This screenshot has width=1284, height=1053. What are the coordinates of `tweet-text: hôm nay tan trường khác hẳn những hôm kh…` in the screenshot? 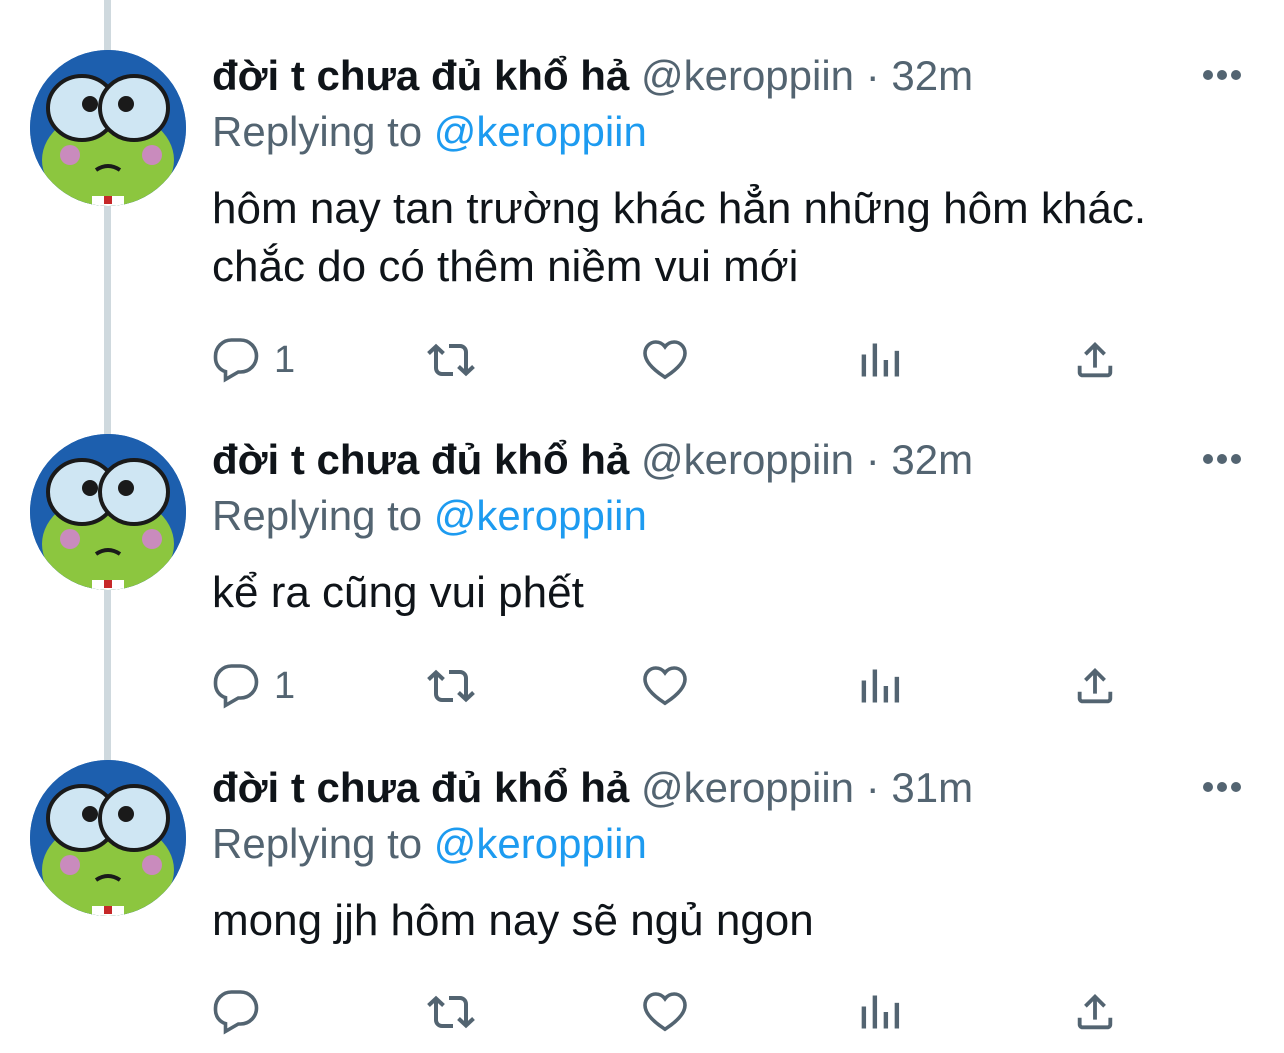 It's located at (679, 237).